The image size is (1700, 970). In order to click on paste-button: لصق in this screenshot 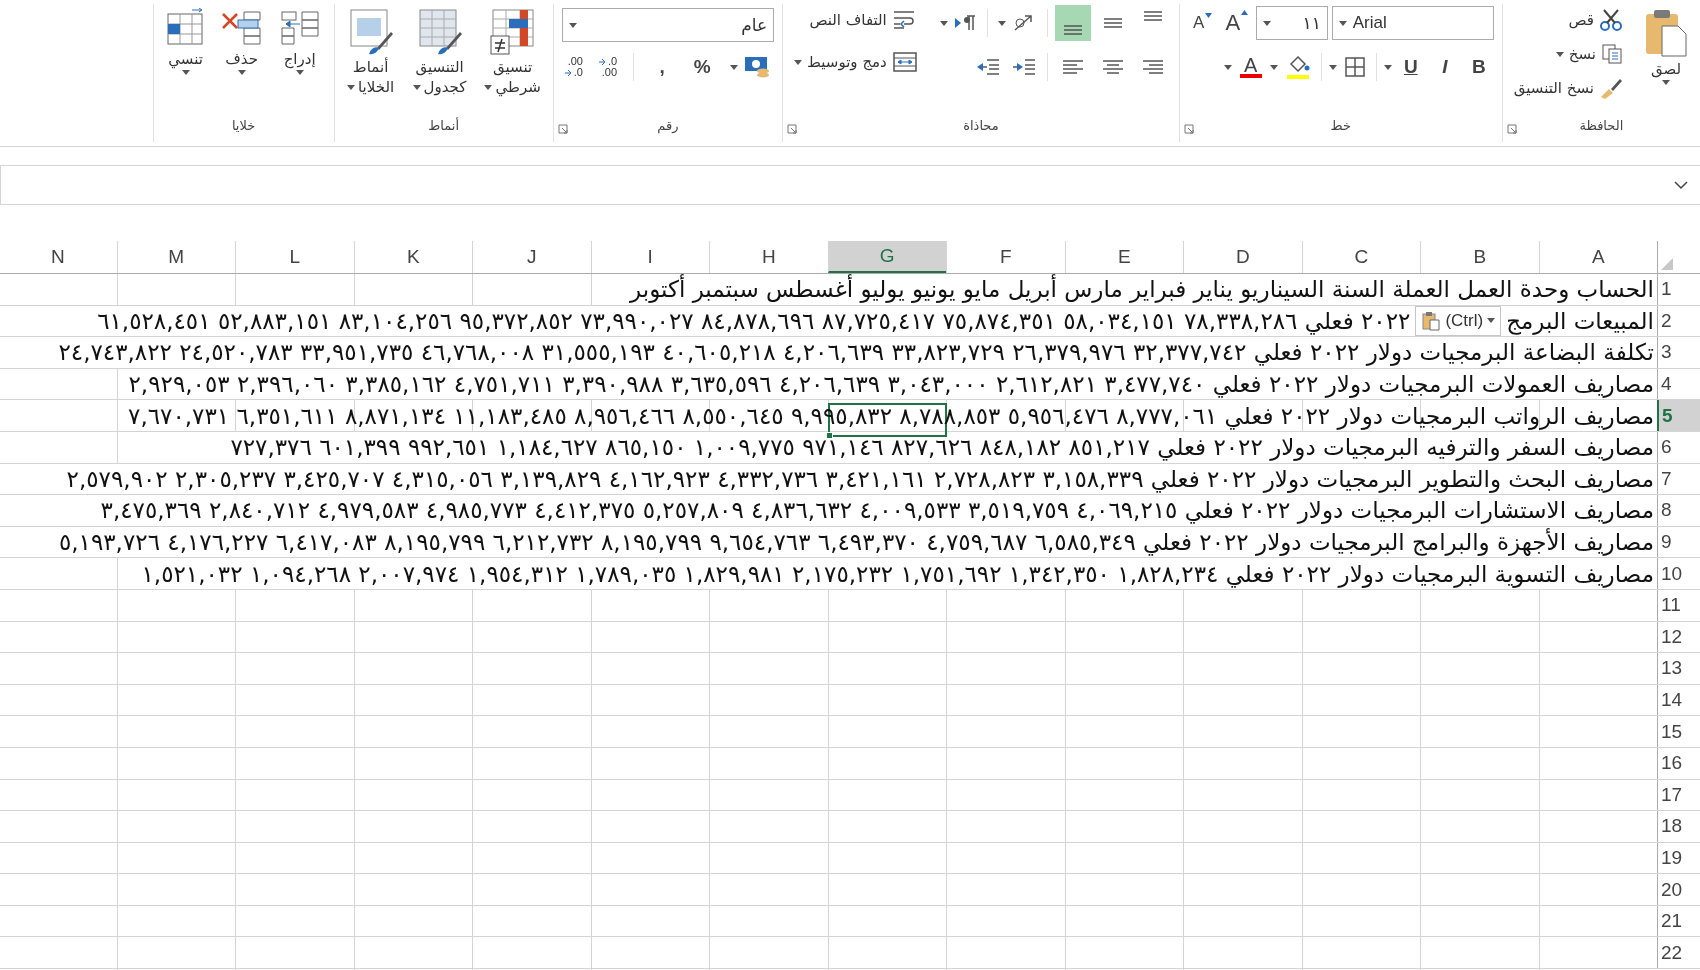, I will do `click(1666, 46)`.